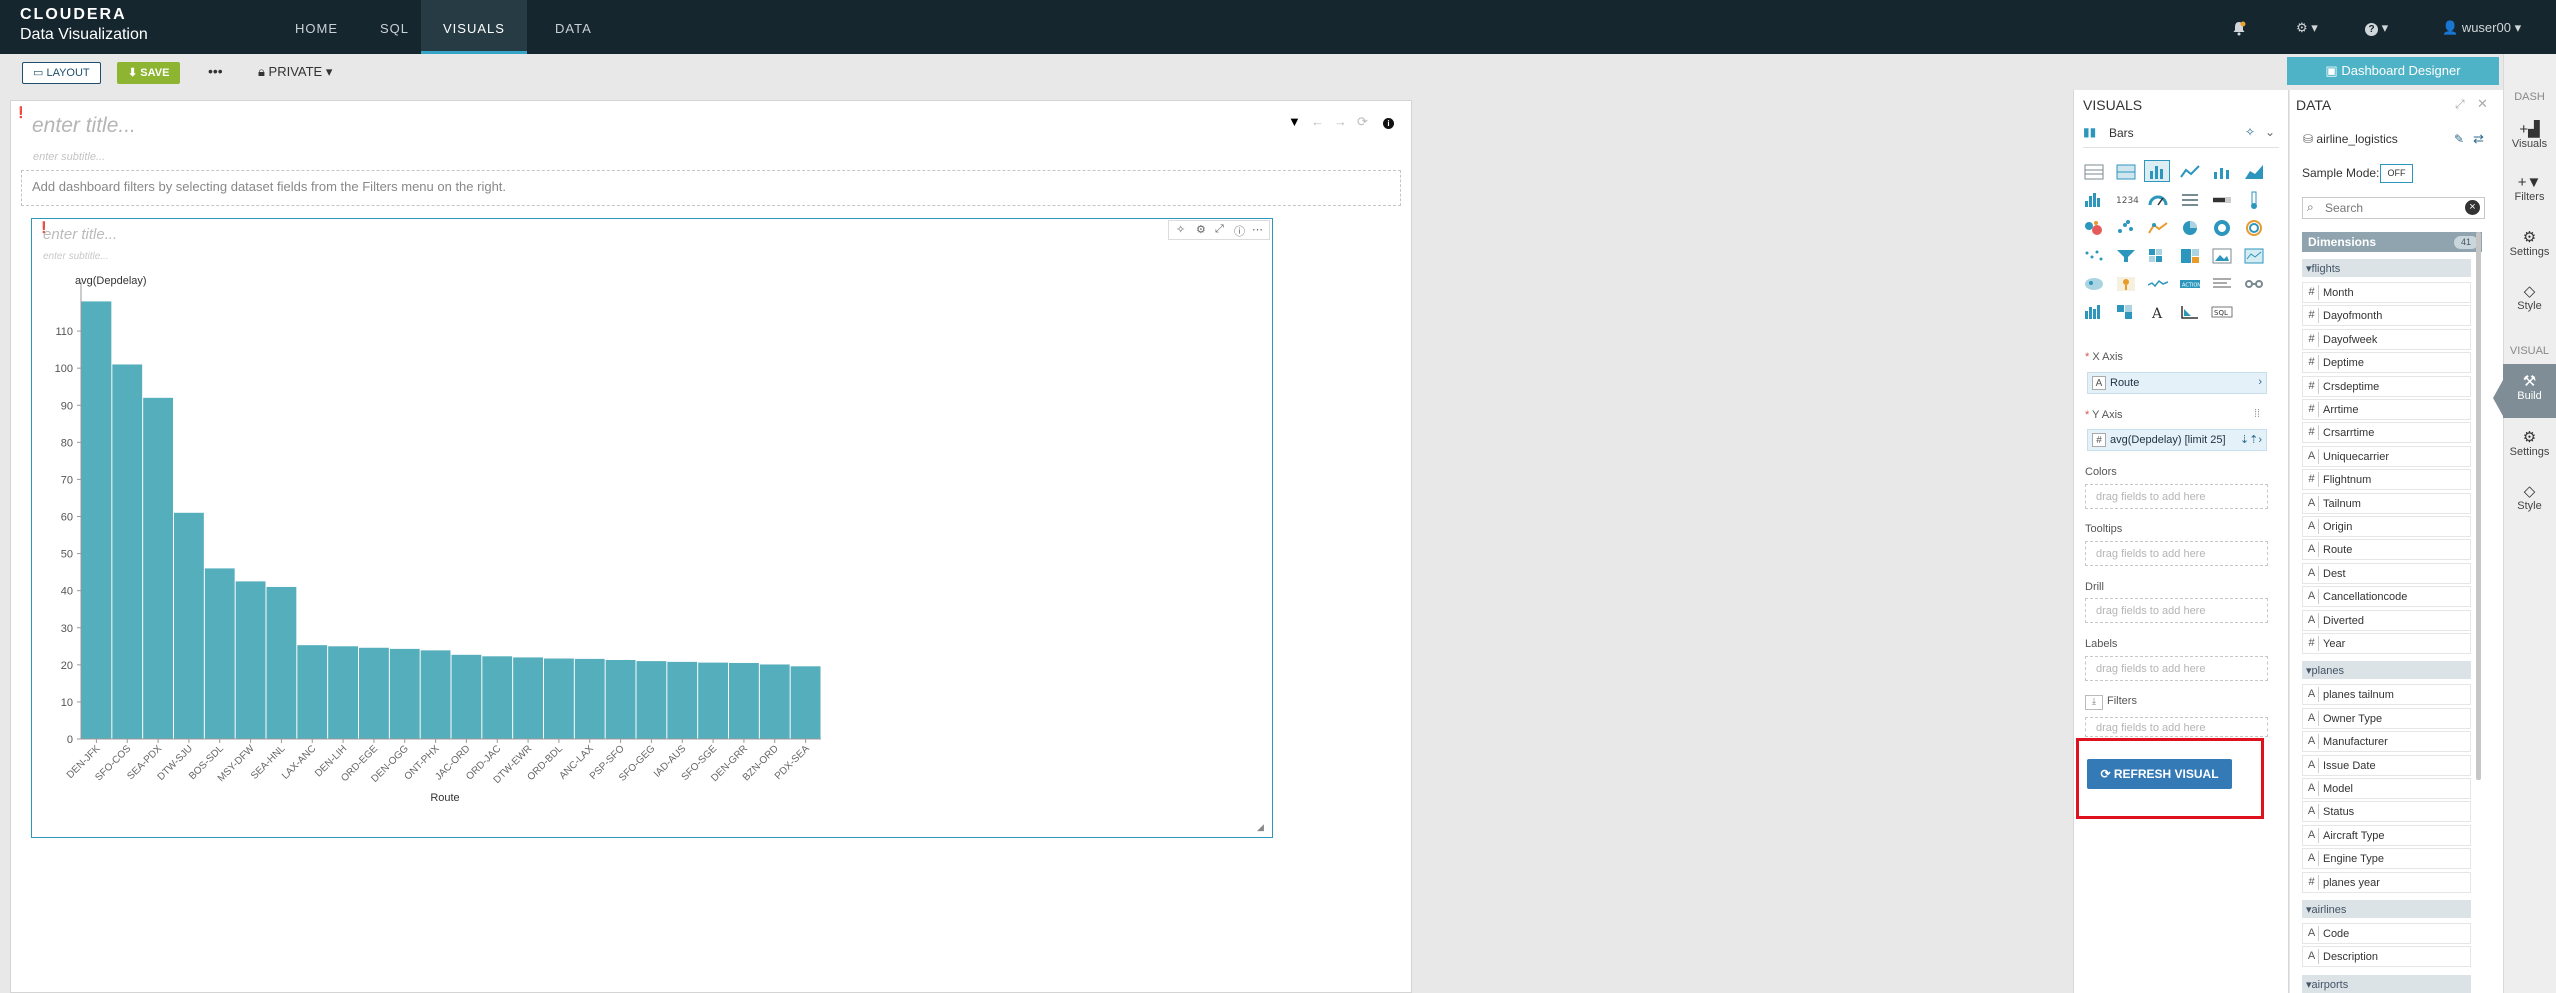 This screenshot has height=993, width=2556. Describe the element at coordinates (1260, 827) in the screenshot. I see `resize-handle-icon: ◢` at that location.